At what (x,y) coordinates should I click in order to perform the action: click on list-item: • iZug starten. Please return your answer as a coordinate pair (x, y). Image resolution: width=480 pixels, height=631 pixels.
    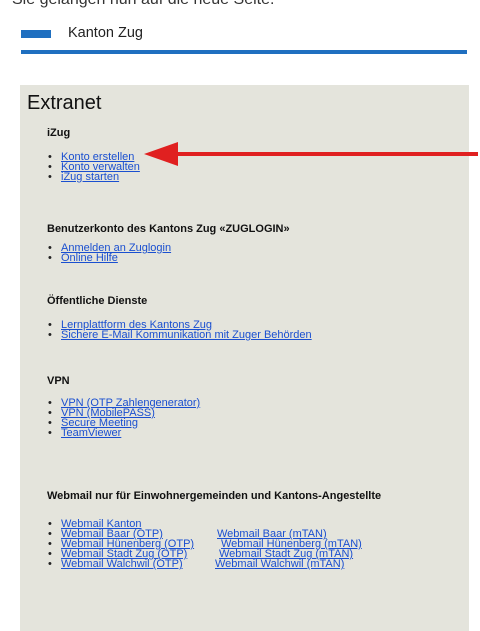
    Looking at the image, I should click on (93, 177).